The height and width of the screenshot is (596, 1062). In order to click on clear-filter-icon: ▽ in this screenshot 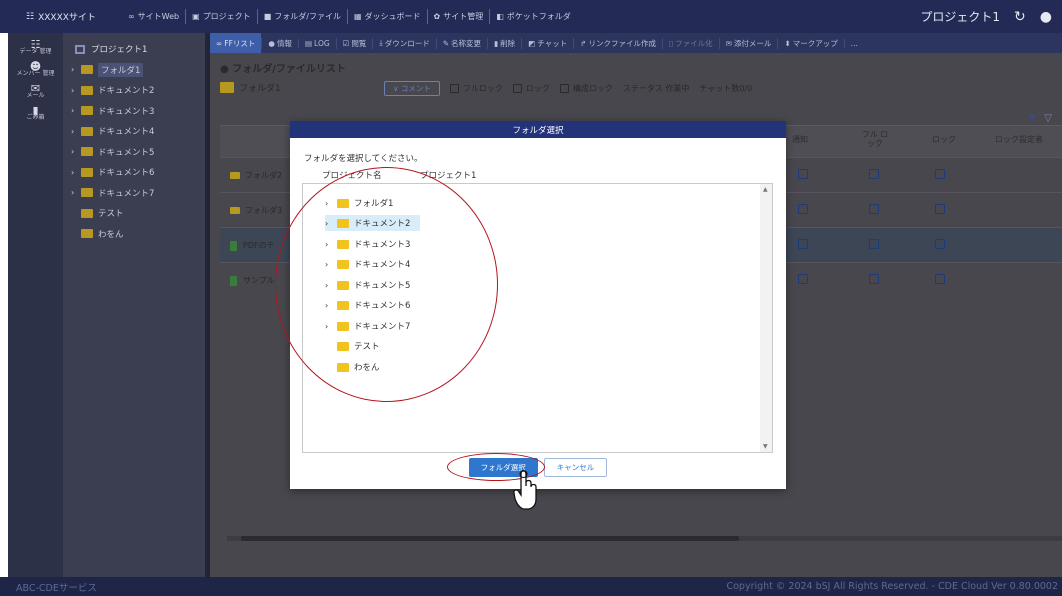, I will do `click(1048, 118)`.